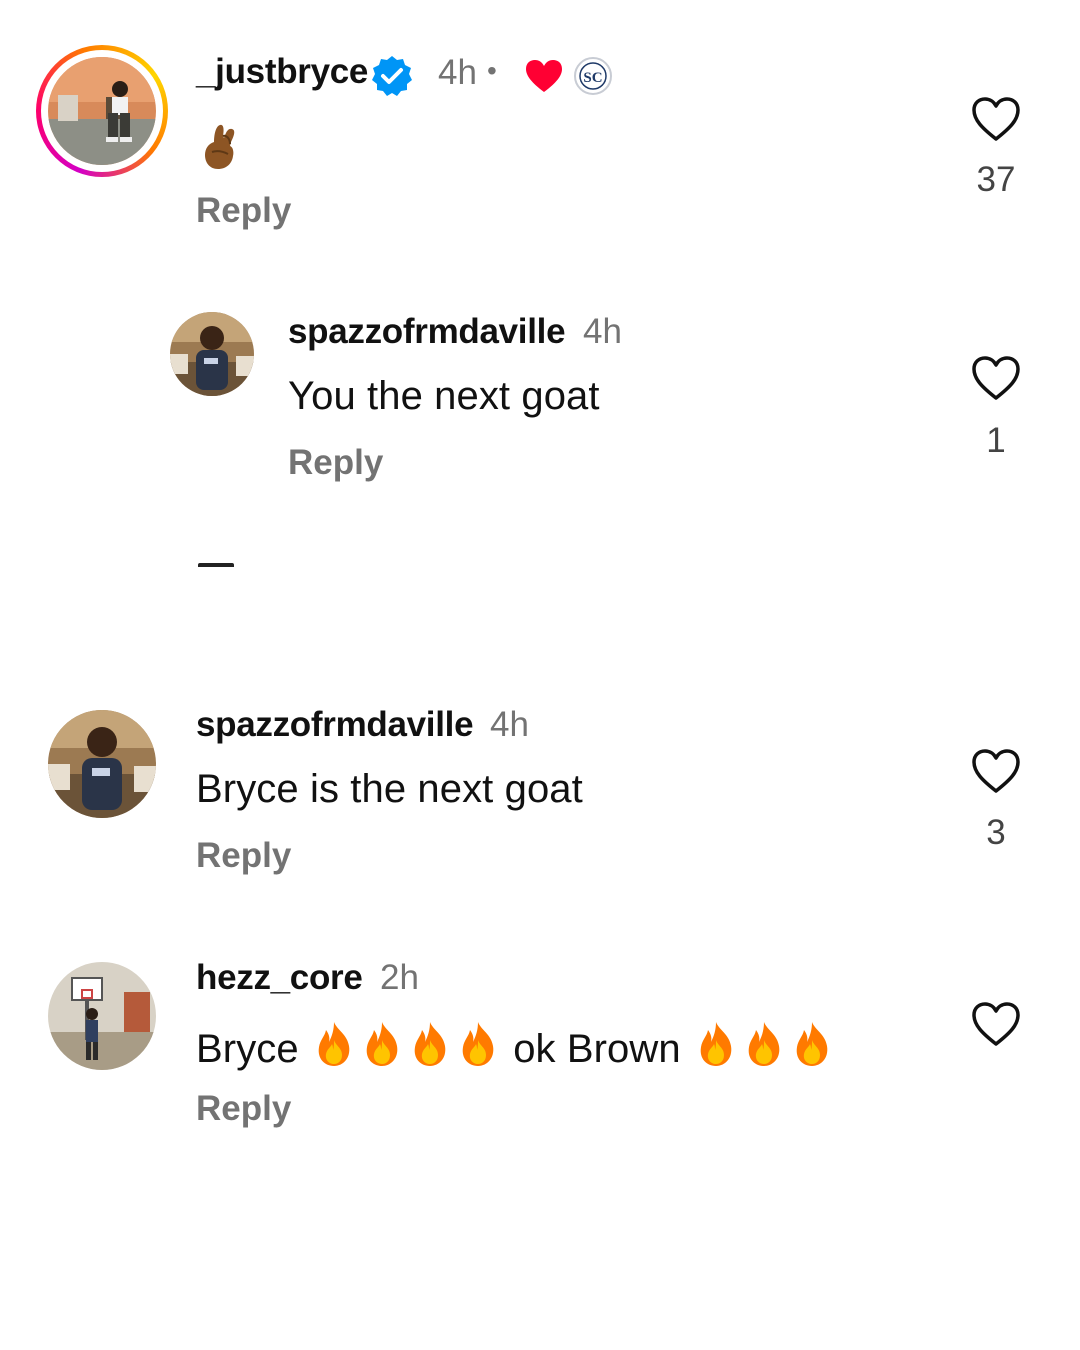 The image size is (1080, 1350). I want to click on comment-text: Bryce is the next goat, so click(389, 789).